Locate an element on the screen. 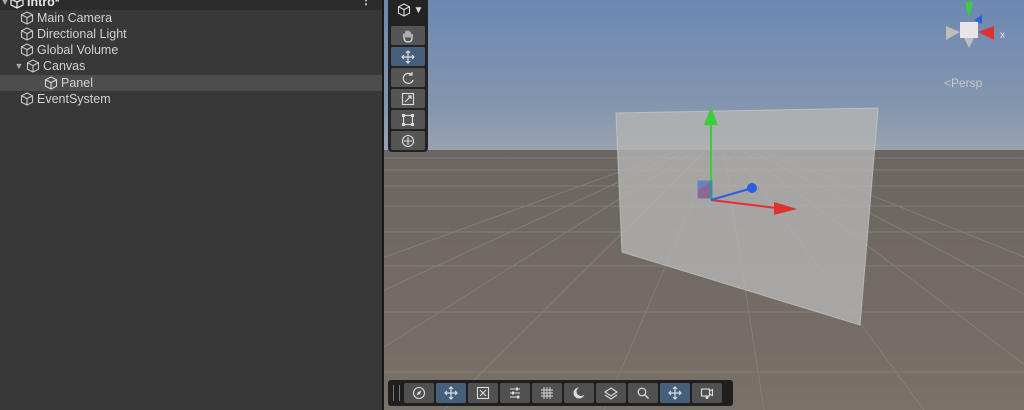 The width and height of the screenshot is (1024, 410). hand-tool-button is located at coordinates (408, 35).